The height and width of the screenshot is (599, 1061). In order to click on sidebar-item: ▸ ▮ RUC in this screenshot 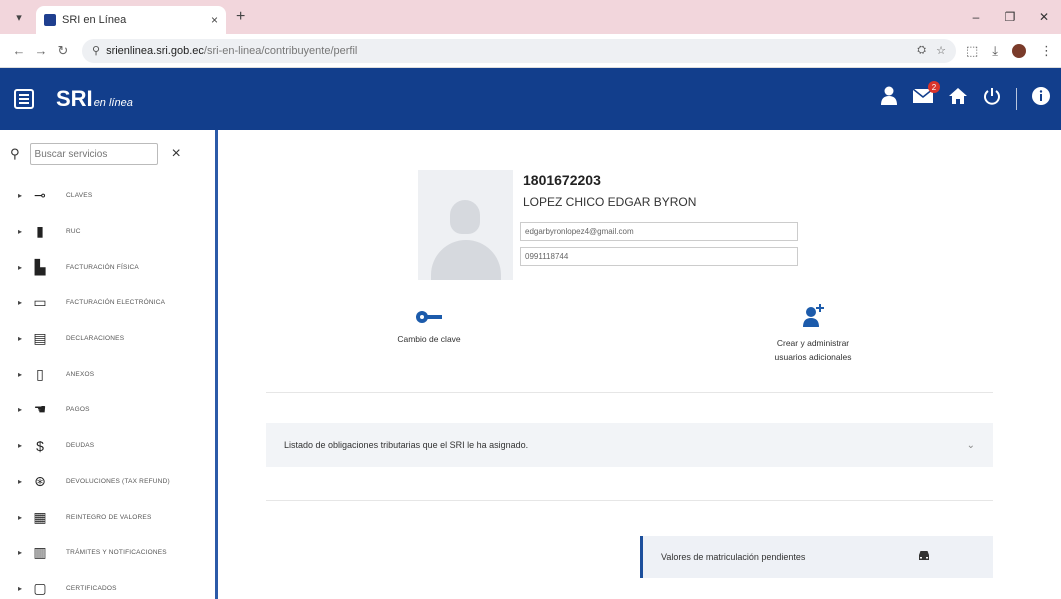, I will do `click(107, 232)`.